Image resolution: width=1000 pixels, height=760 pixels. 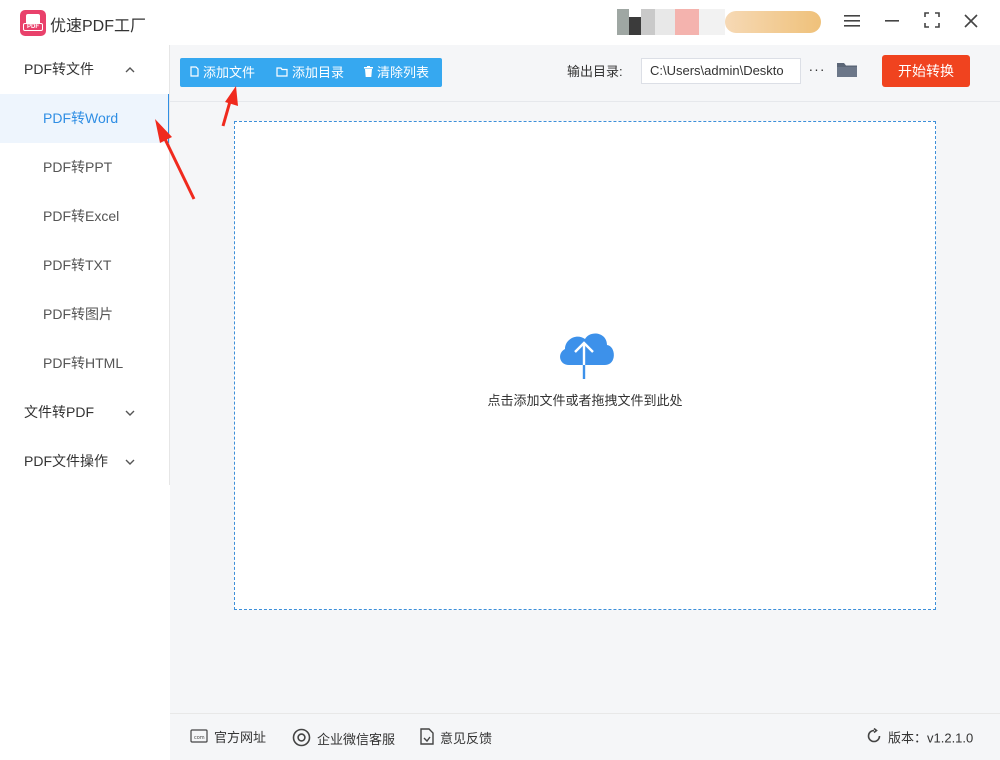 I want to click on svg-text: com, so click(x=199, y=738).